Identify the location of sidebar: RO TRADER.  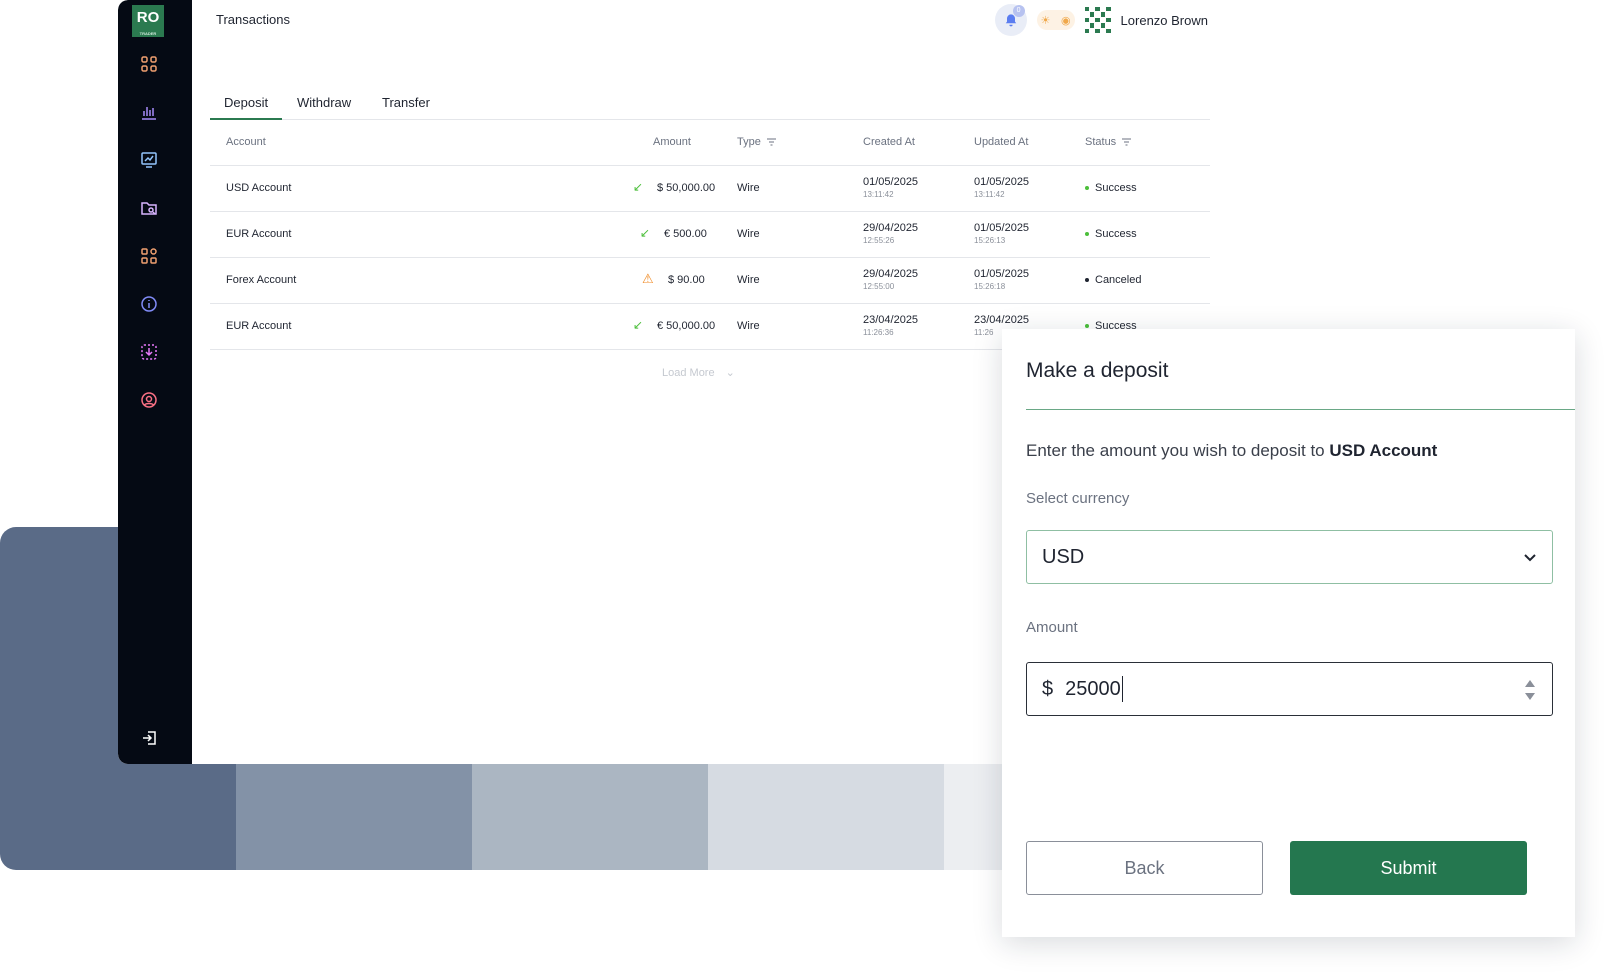
(155, 382).